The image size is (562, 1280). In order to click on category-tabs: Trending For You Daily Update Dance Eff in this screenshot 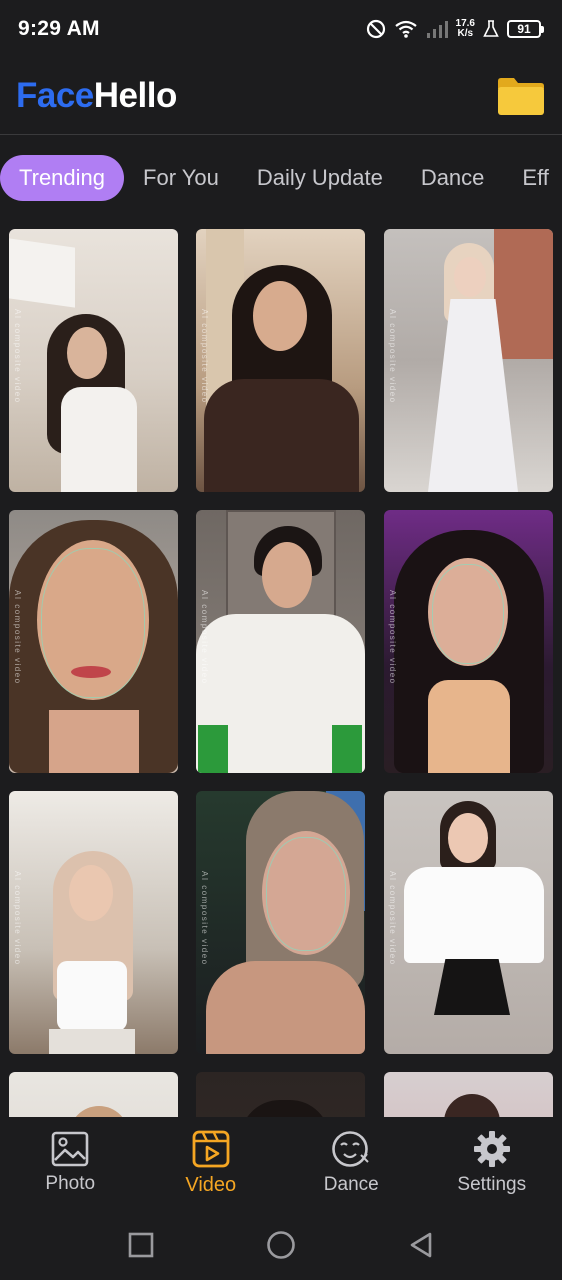, I will do `click(281, 178)`.